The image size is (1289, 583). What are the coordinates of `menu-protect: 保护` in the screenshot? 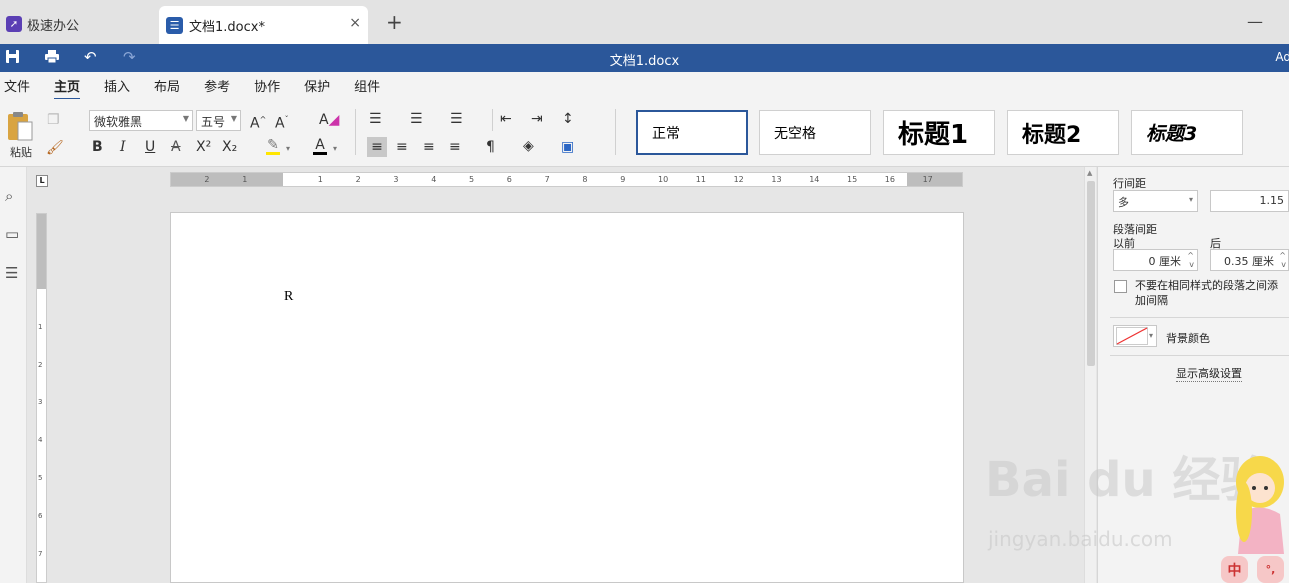 It's located at (317, 85).